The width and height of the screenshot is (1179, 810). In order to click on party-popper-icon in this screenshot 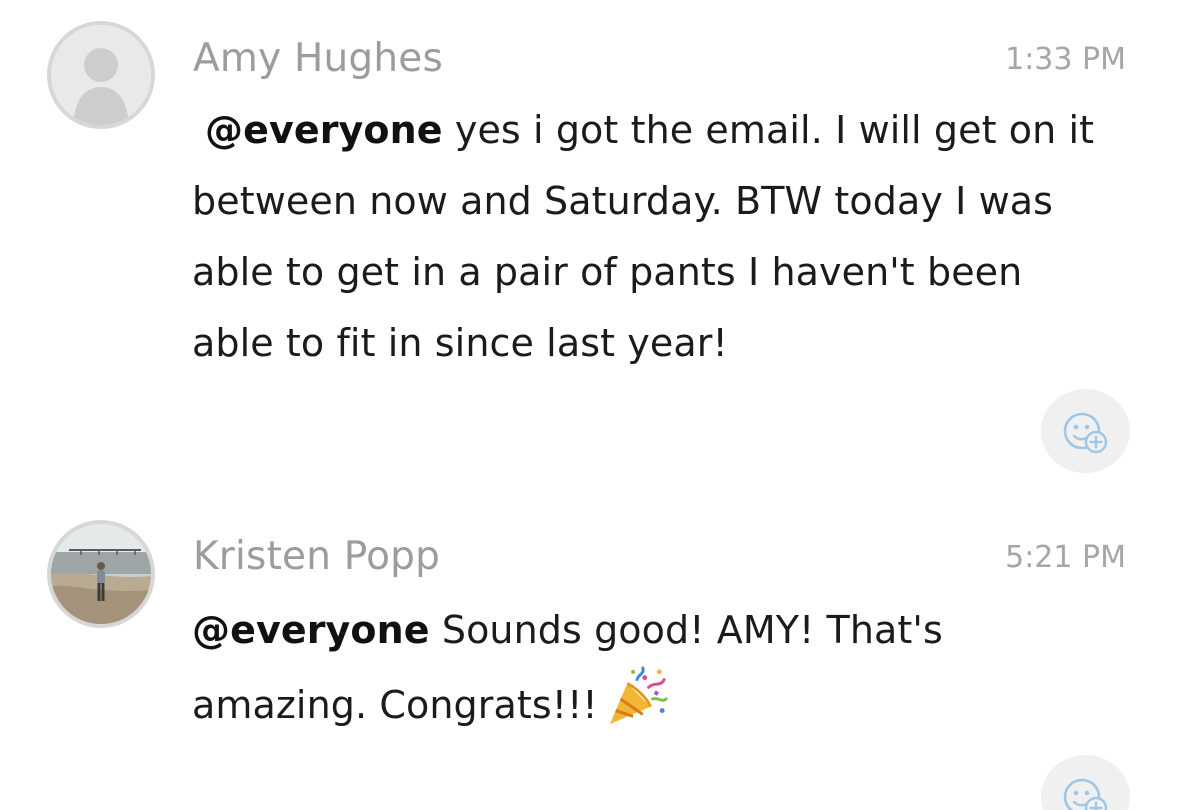, I will do `click(637, 697)`.